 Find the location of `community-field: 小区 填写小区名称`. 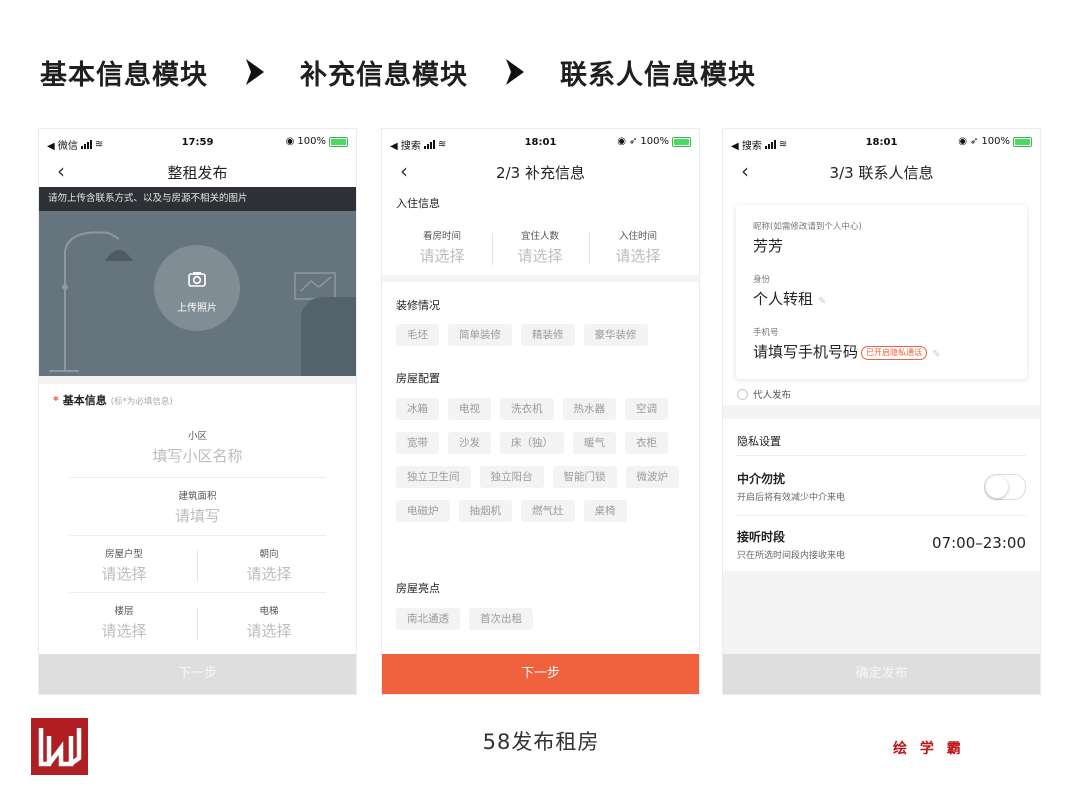

community-field: 小区 填写小区名称 is located at coordinates (197, 447).